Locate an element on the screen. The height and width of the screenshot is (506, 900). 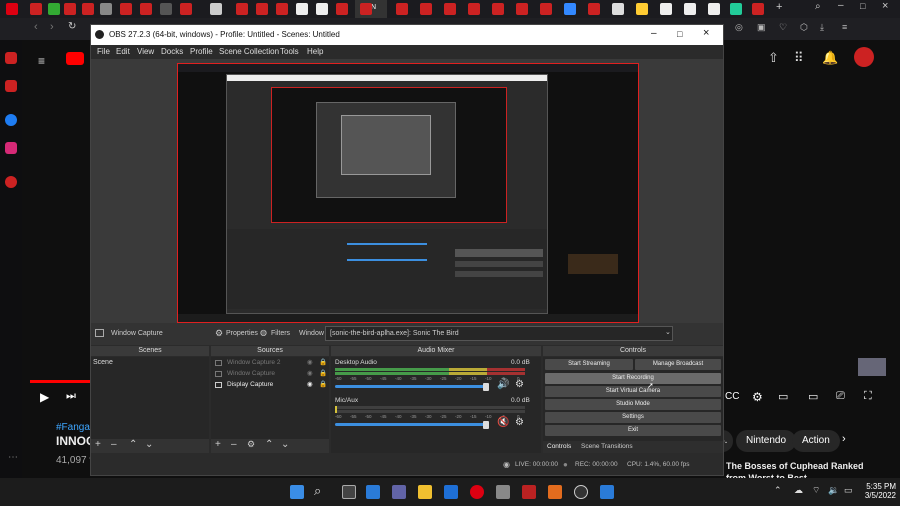
add-scene-icon: + is located at coordinates (98, 444).